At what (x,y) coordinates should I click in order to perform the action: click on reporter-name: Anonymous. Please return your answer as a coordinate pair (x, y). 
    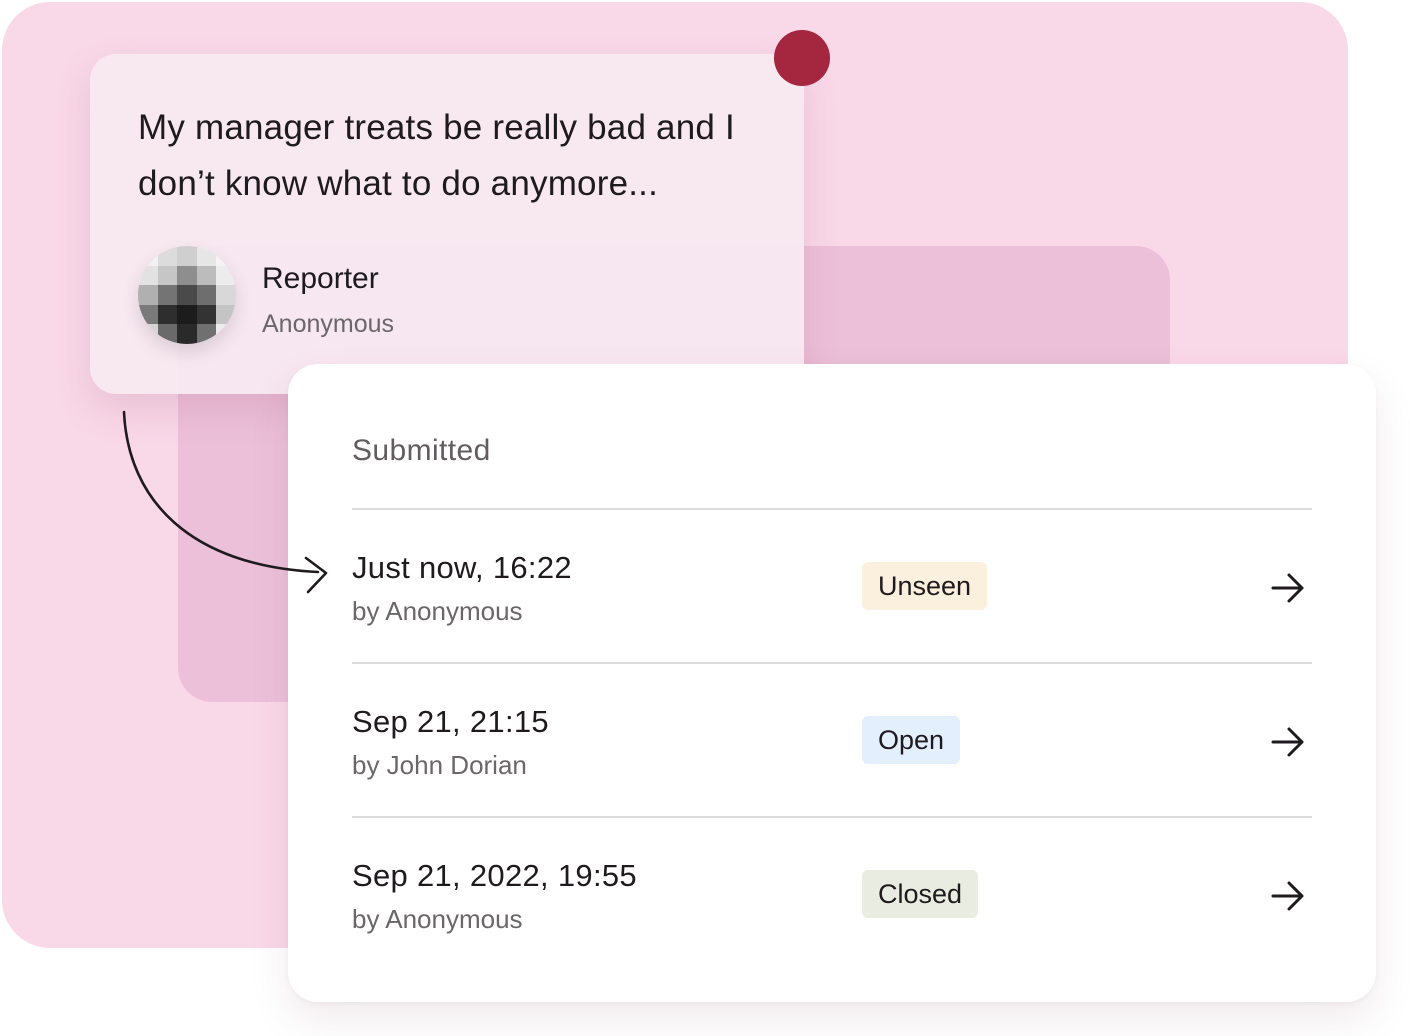
    Looking at the image, I should click on (328, 324).